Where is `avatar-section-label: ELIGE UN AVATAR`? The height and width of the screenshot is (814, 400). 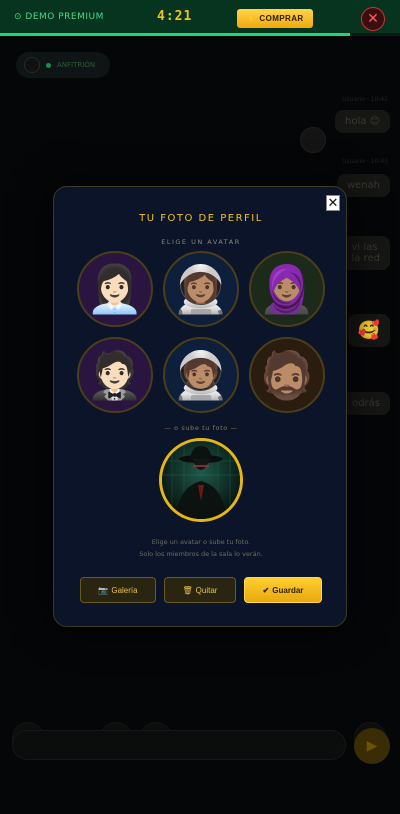 avatar-section-label: ELIGE UN AVATAR is located at coordinates (201, 242).